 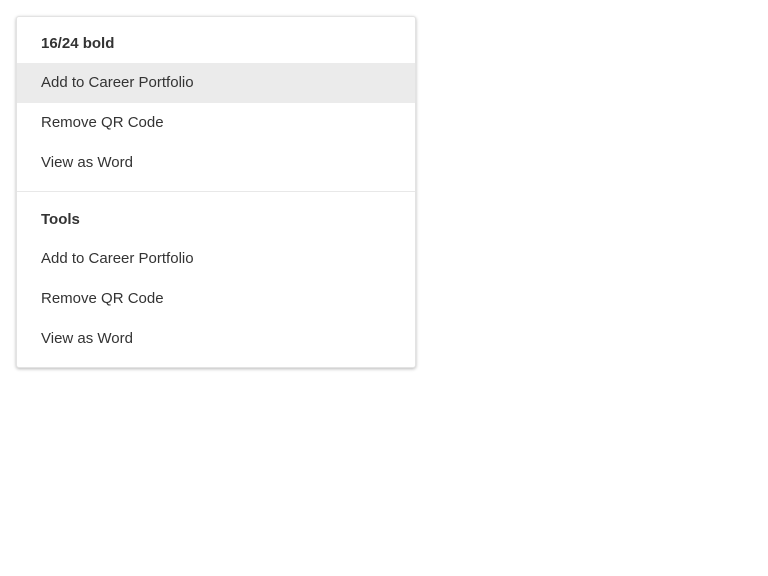 What do you see at coordinates (216, 259) in the screenshot?
I see `menu-item-tools-add-to-career-portfolio: Add to Career Portfolio` at bounding box center [216, 259].